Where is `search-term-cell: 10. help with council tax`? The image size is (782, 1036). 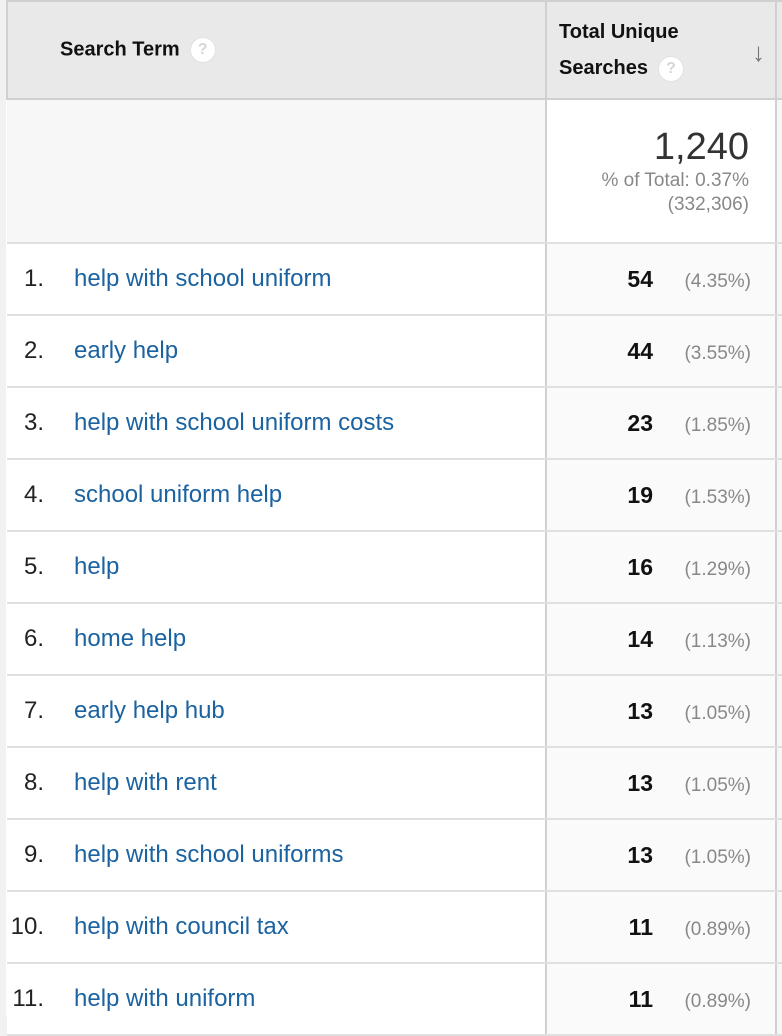 search-term-cell: 10. help with council tax is located at coordinates (276, 927).